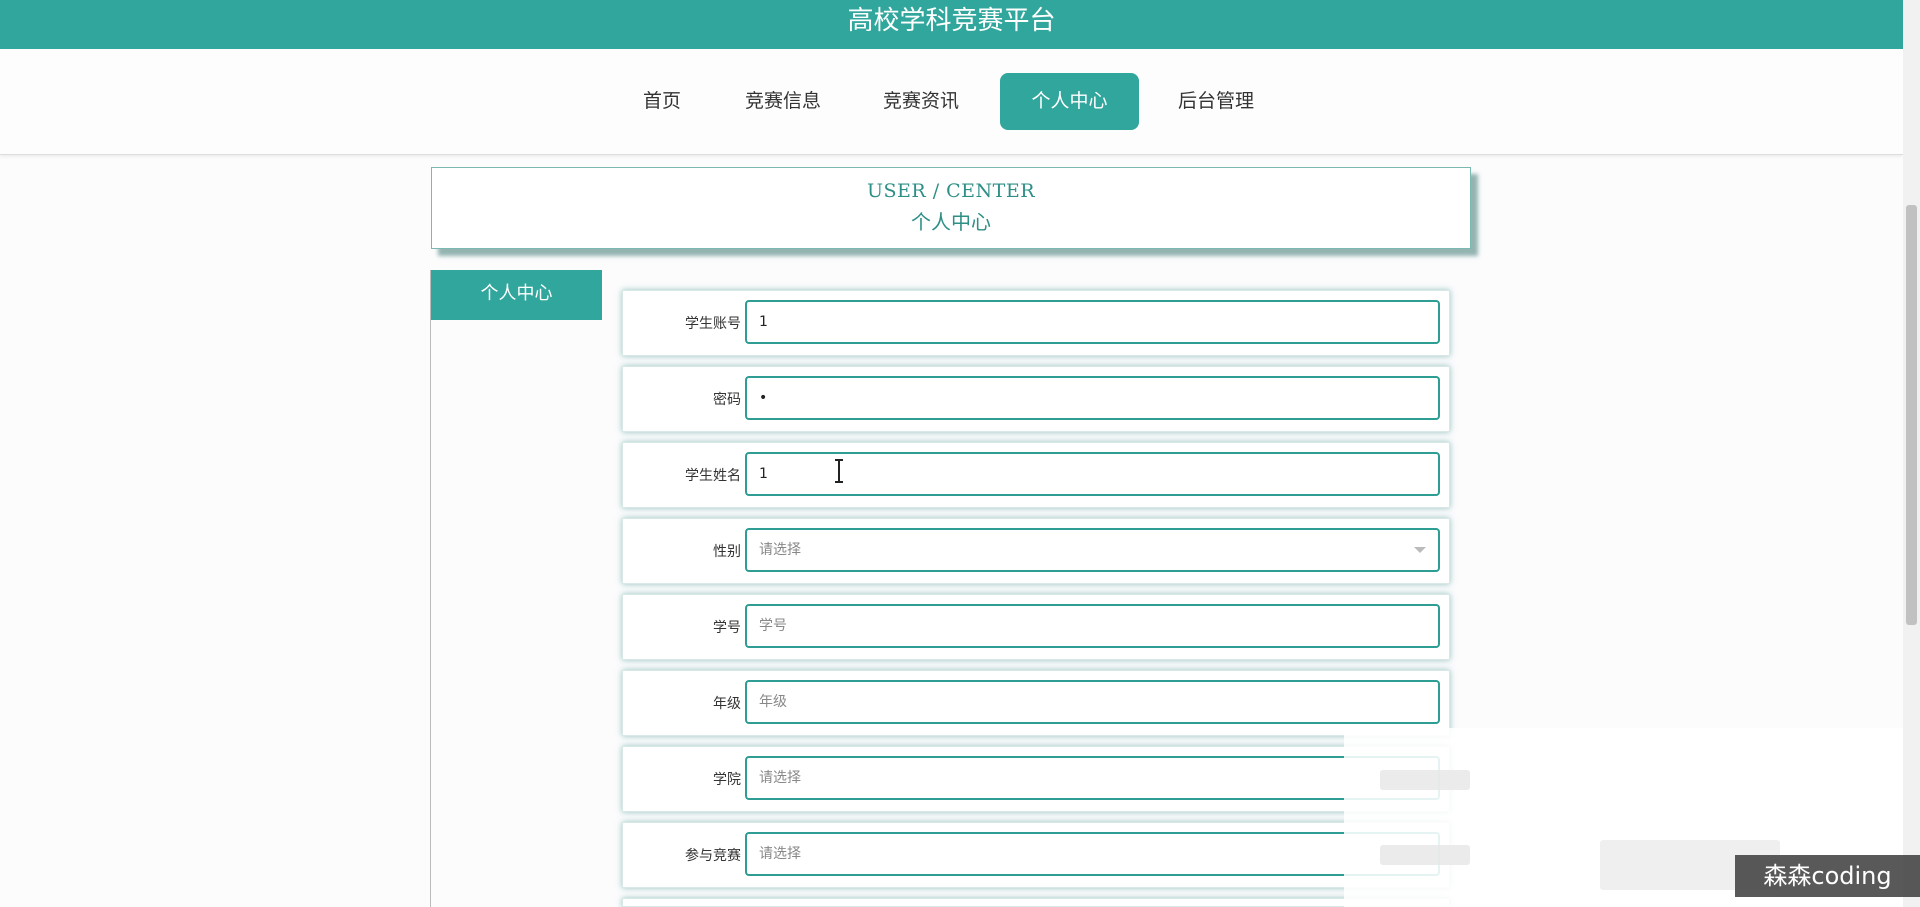  What do you see at coordinates (839, 471) in the screenshot?
I see `text-cursor-icon` at bounding box center [839, 471].